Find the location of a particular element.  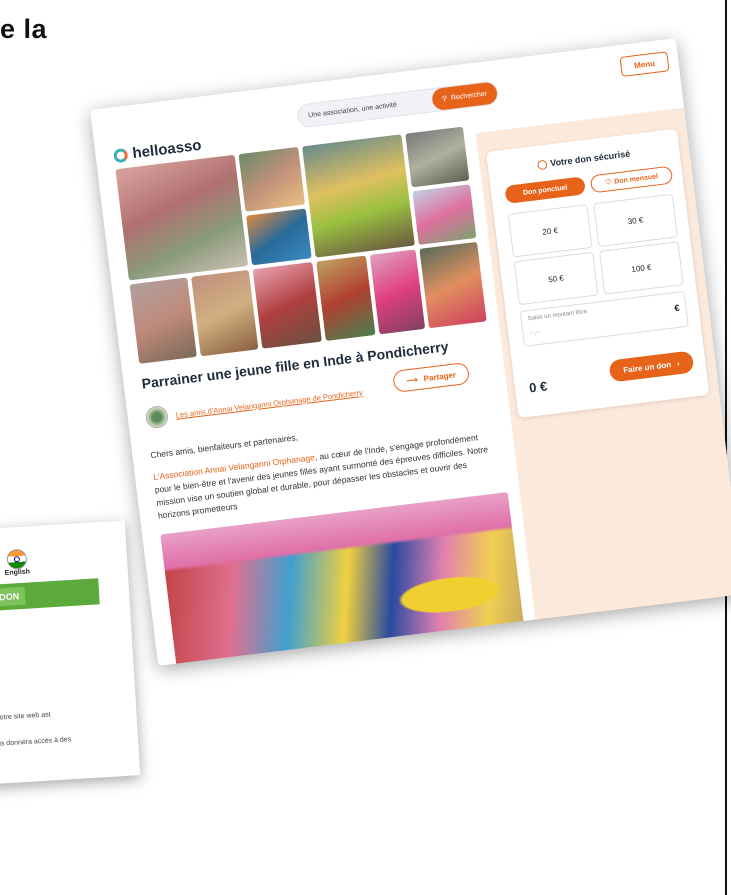

india-flag-icon is located at coordinates (17, 559).